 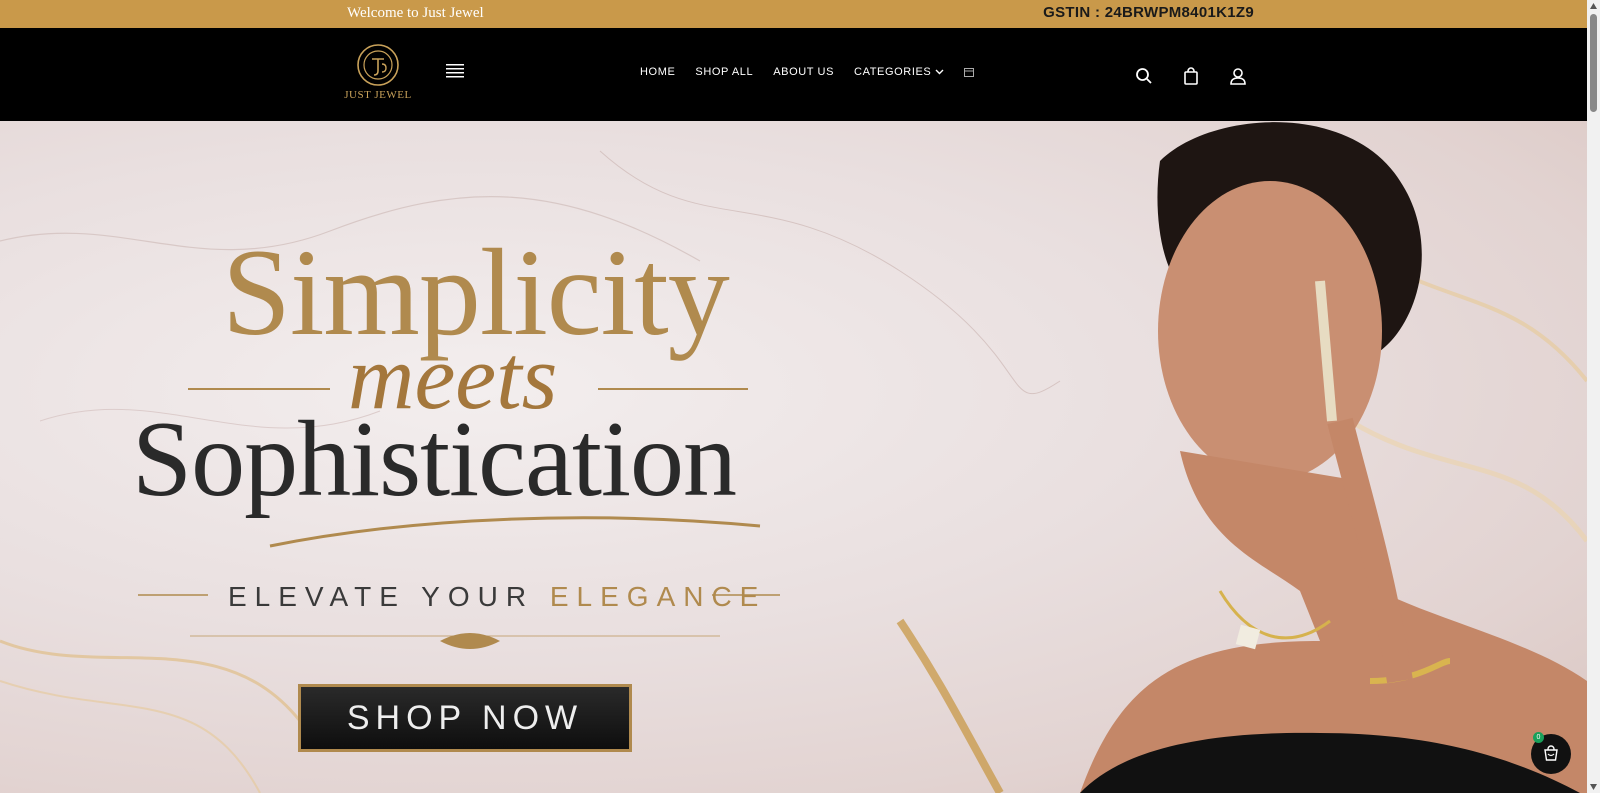 What do you see at coordinates (1593, 63) in the screenshot?
I see `scrollbar-thumb` at bounding box center [1593, 63].